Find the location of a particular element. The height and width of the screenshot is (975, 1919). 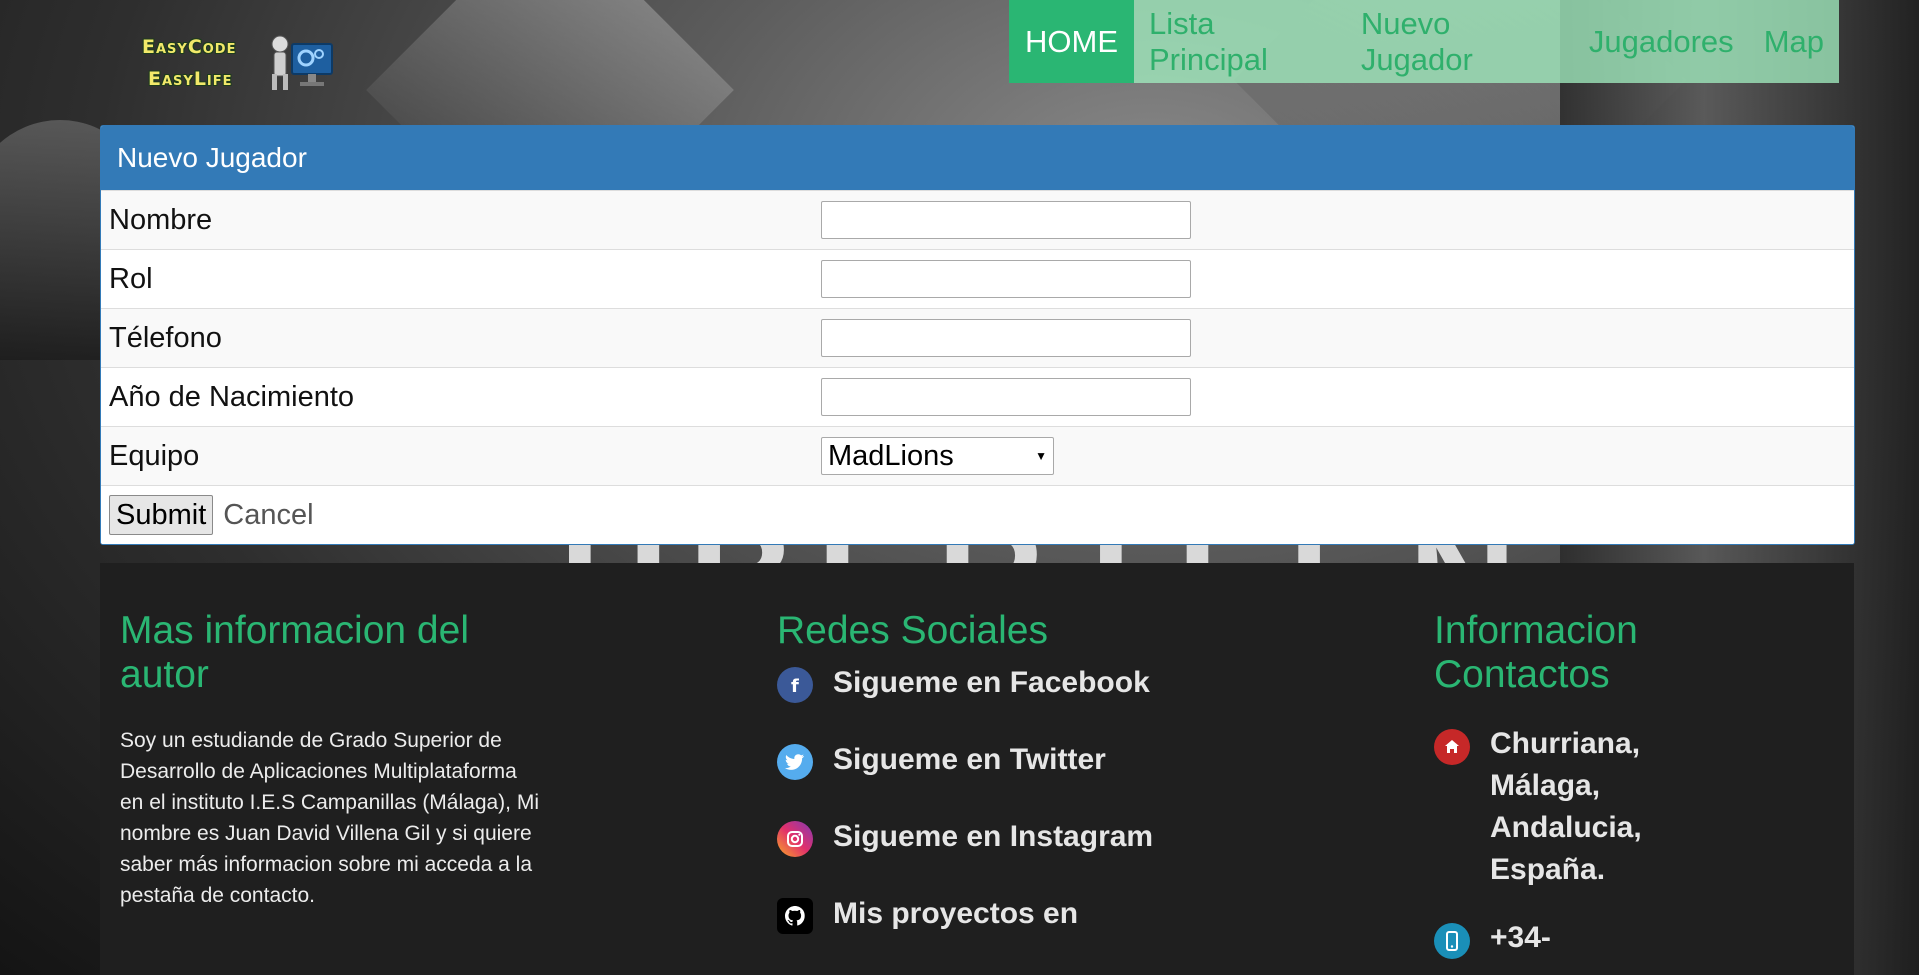

field-label-telefono: Télefono is located at coordinates (165, 337).